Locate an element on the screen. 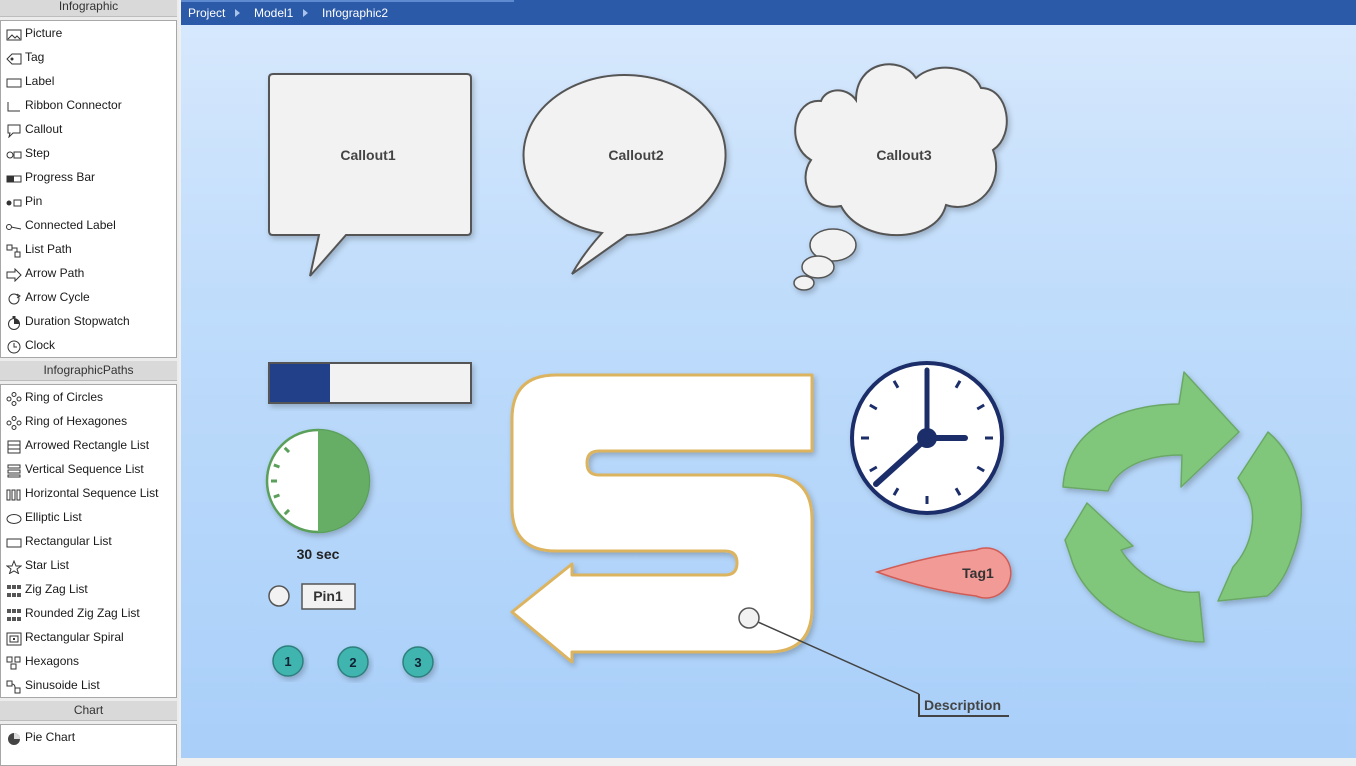 The height and width of the screenshot is (766, 1356). toolbox-item-label: Tag is located at coordinates (35, 57).